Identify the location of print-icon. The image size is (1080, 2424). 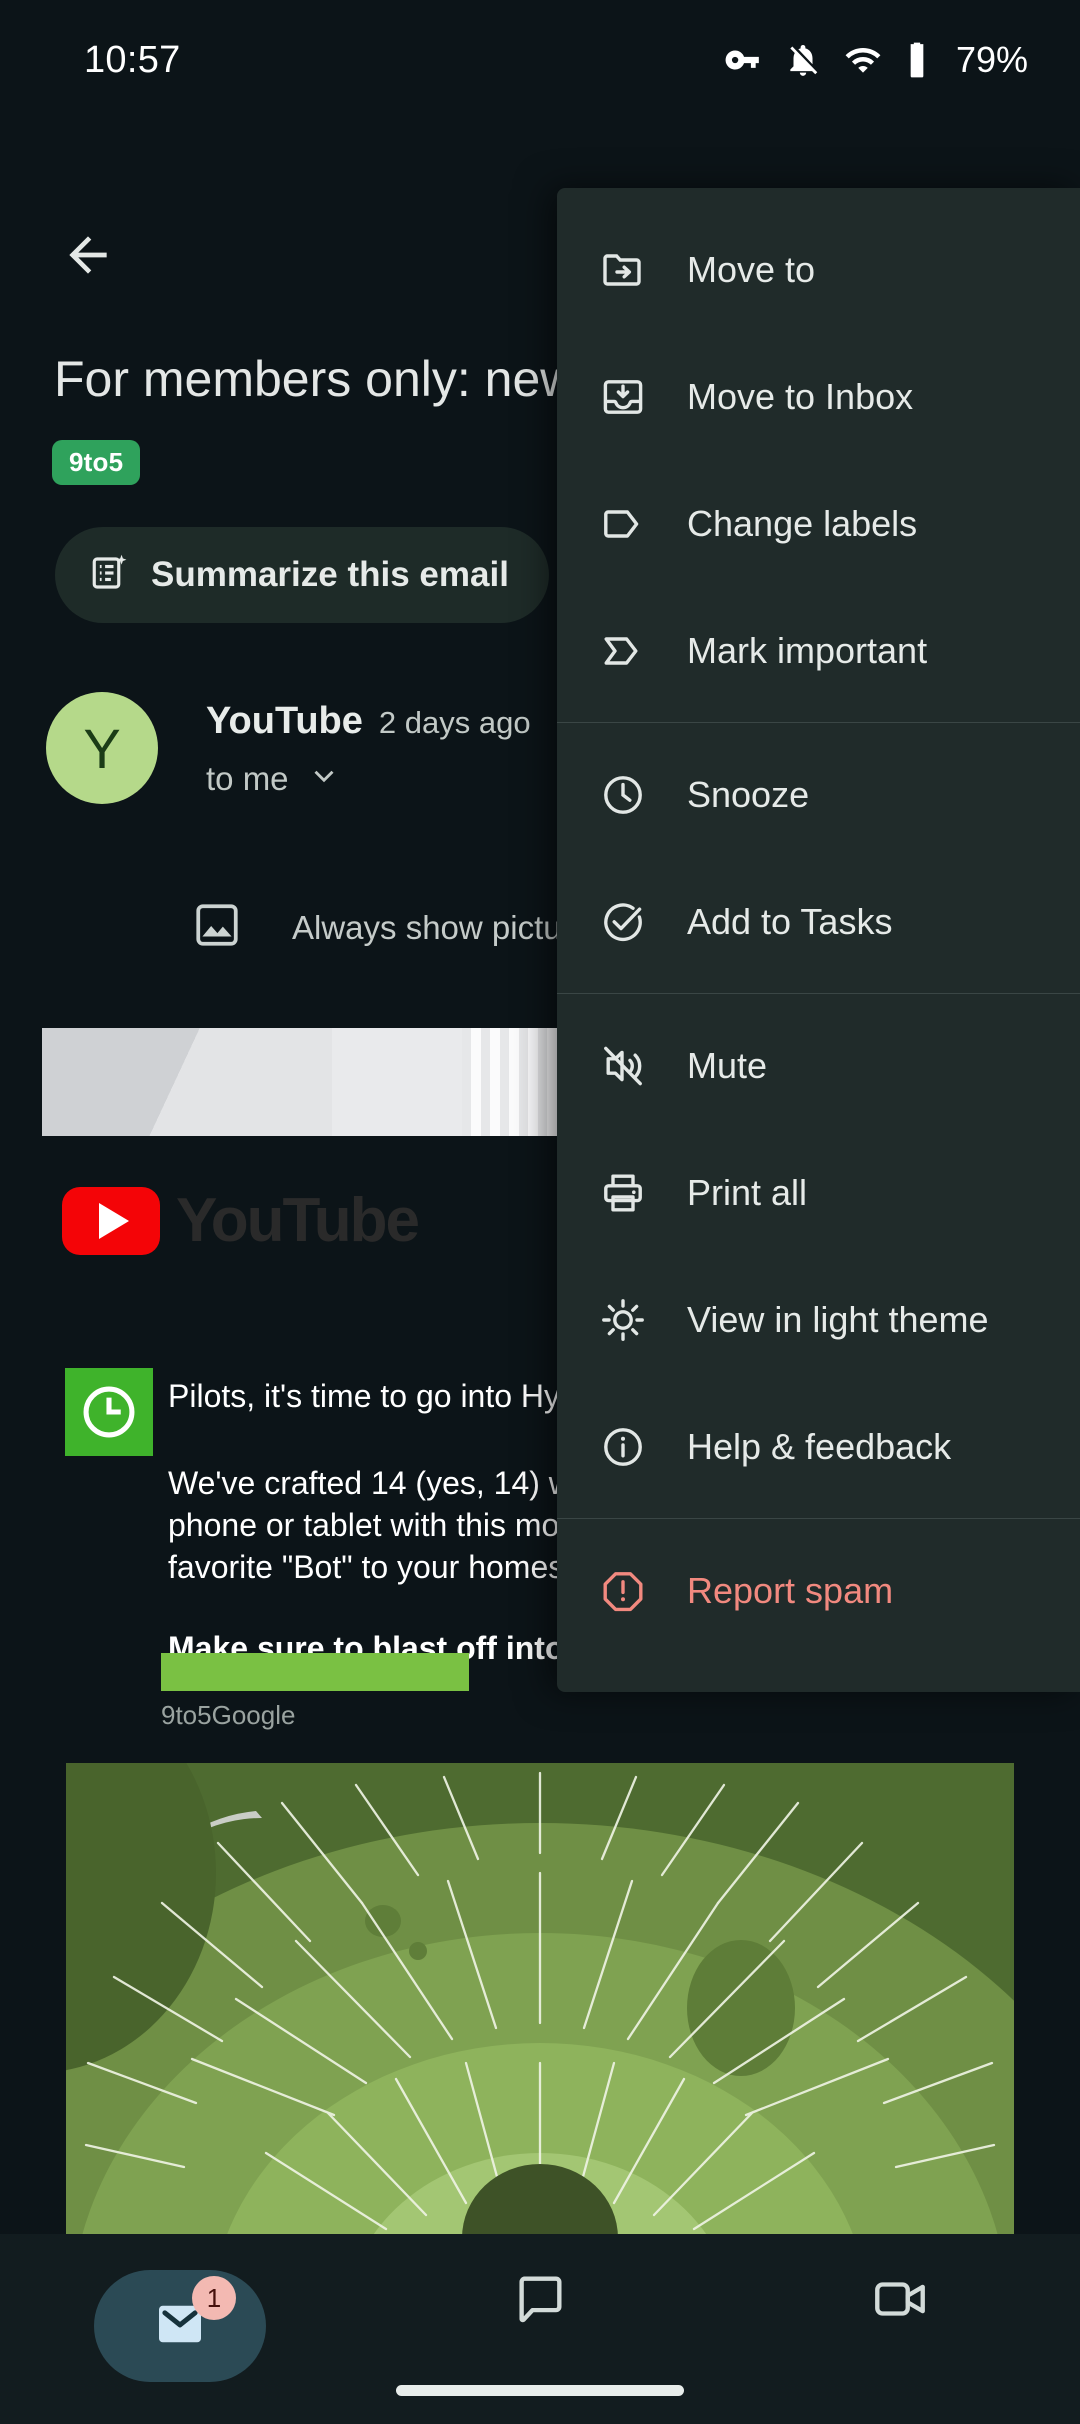
(623, 1193).